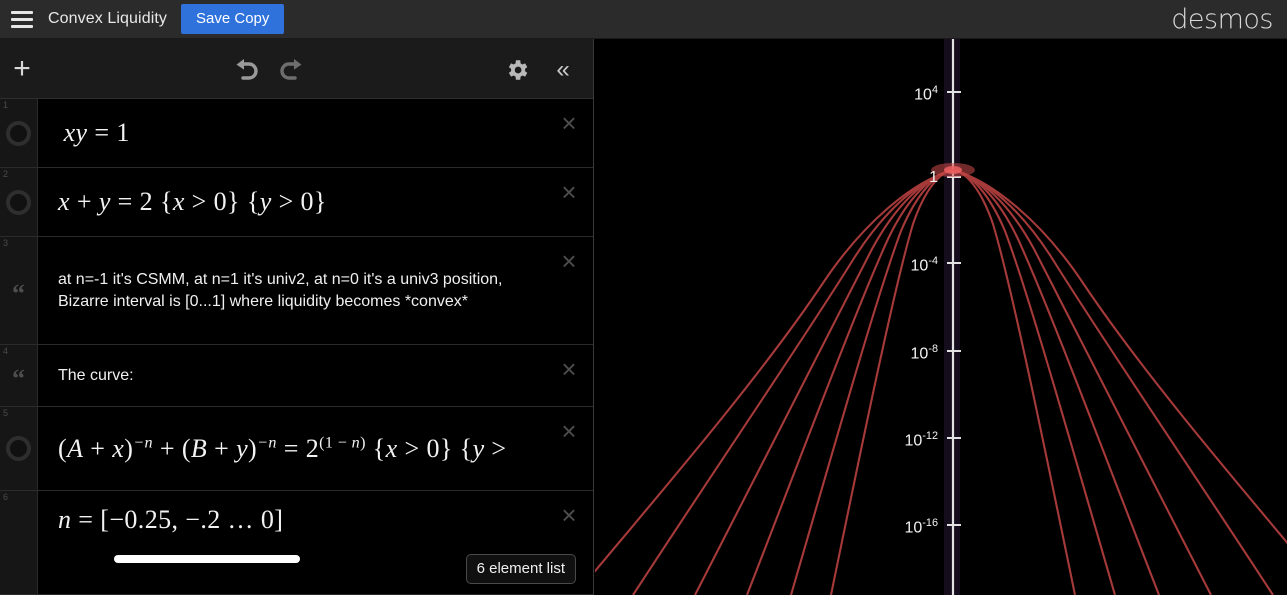  What do you see at coordinates (96, 375) in the screenshot?
I see `note-text: The curve:` at bounding box center [96, 375].